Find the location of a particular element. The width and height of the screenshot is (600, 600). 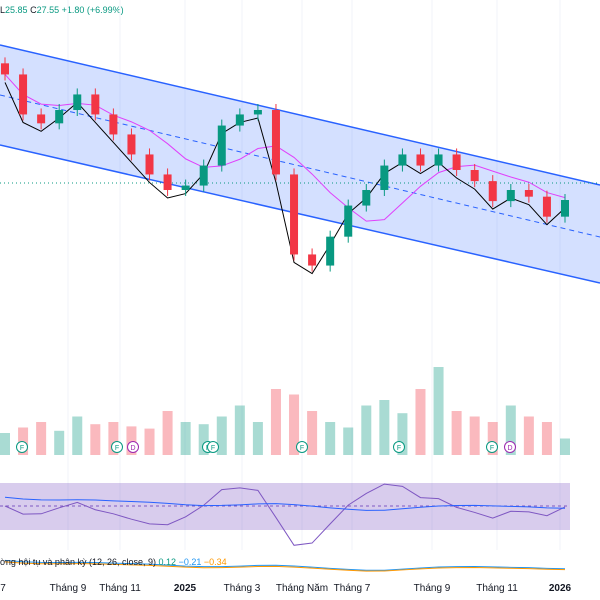

macd-title: ờng hội tụ và phân kỳ (12, 26, close, 9) is located at coordinates (78, 562).